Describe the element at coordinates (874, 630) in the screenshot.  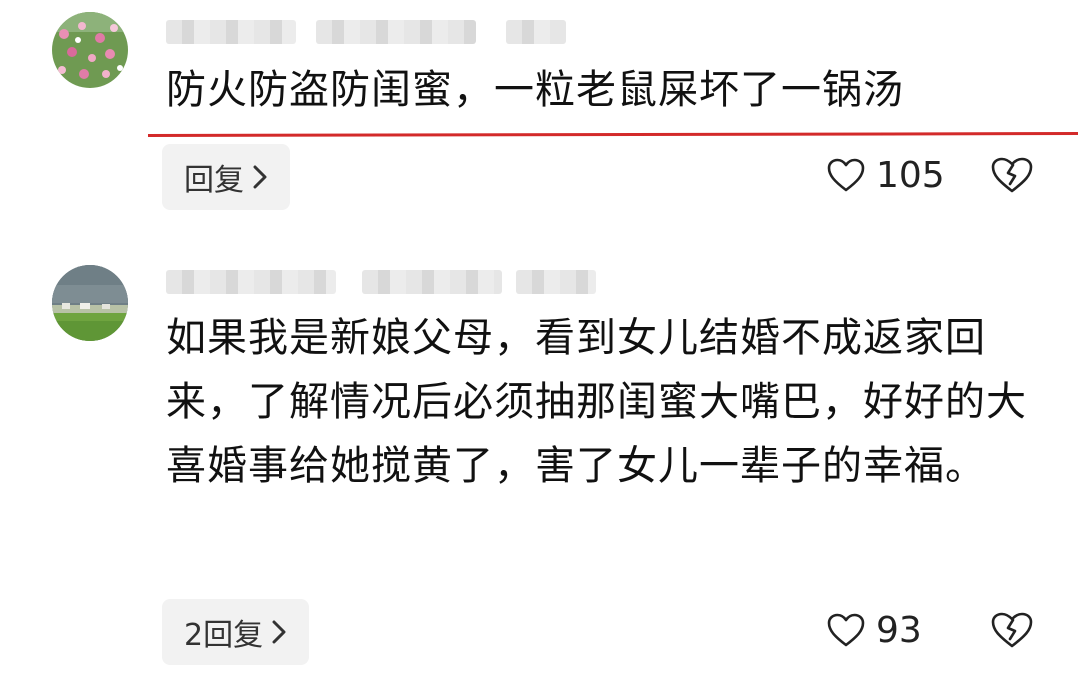
I see `like-button: 93` at that location.